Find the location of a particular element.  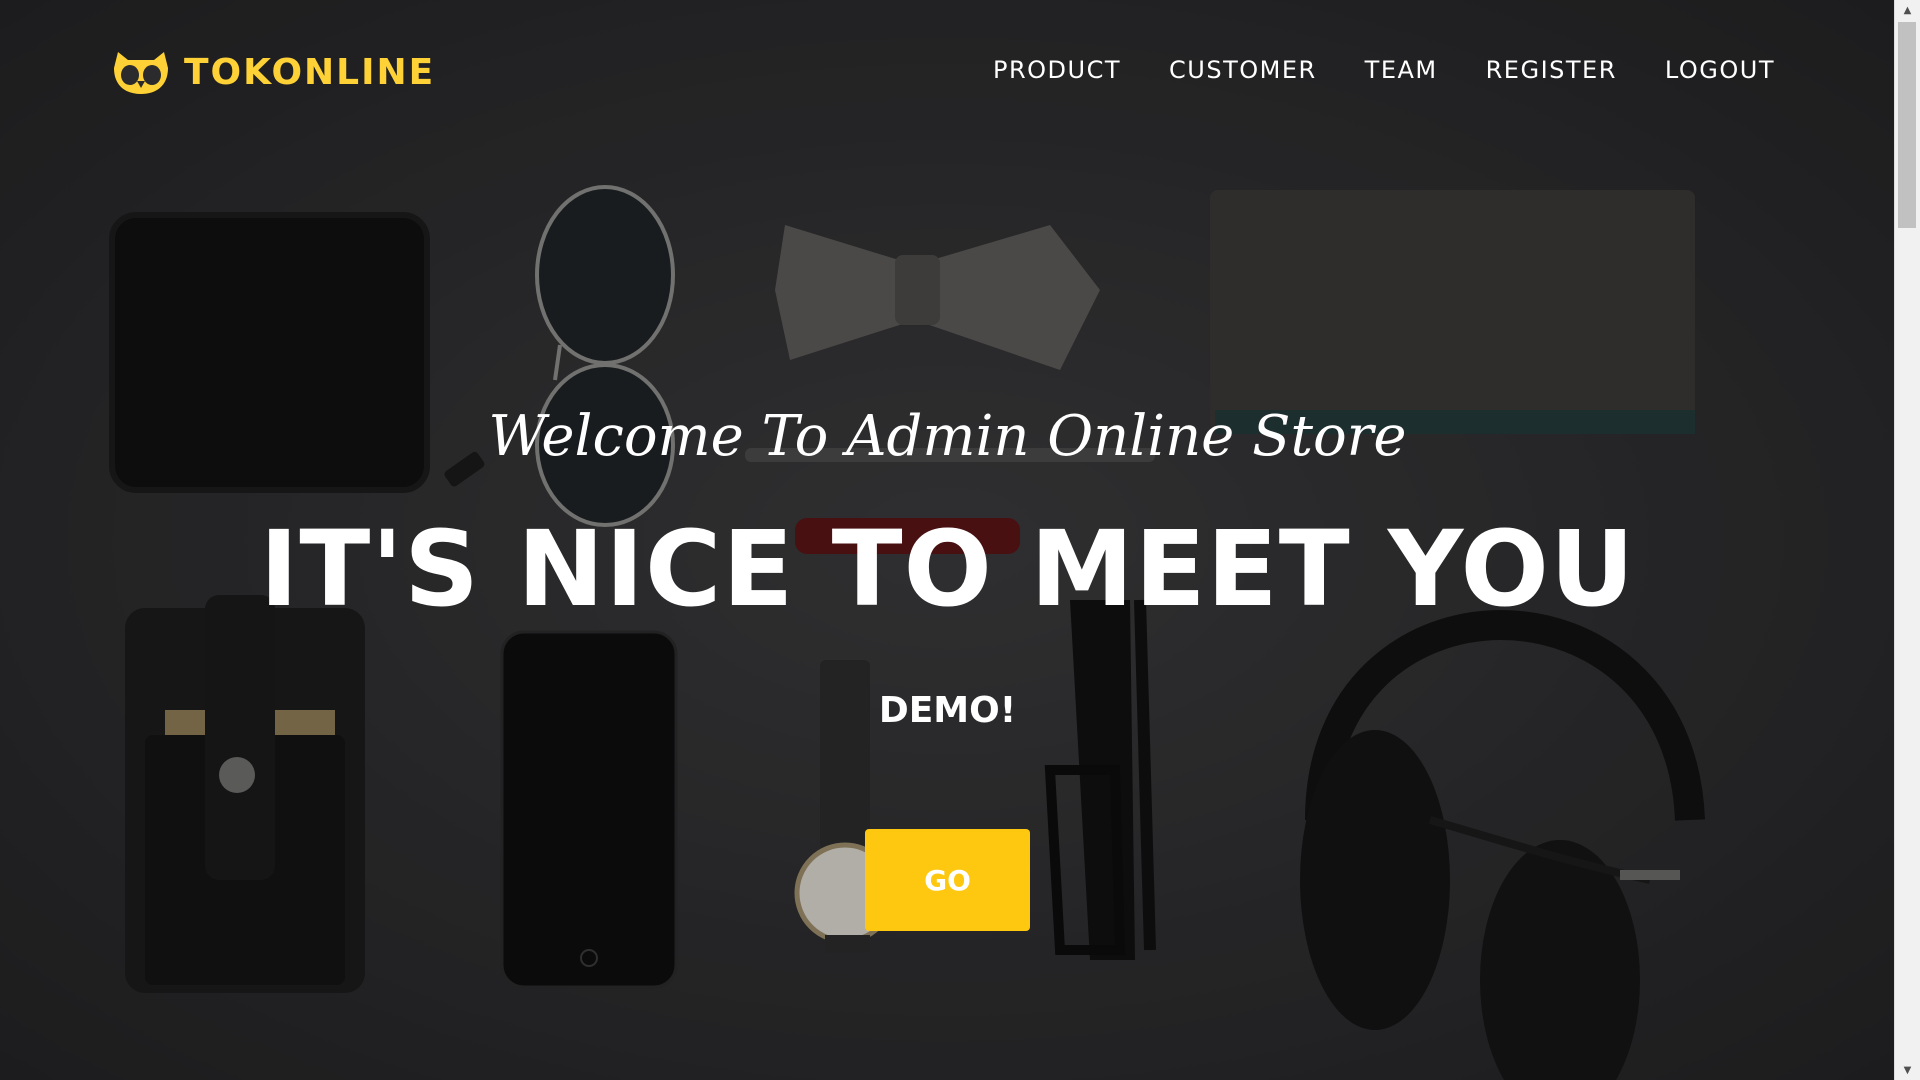

nav-item-logout: LOGOUT is located at coordinates (1720, 70).